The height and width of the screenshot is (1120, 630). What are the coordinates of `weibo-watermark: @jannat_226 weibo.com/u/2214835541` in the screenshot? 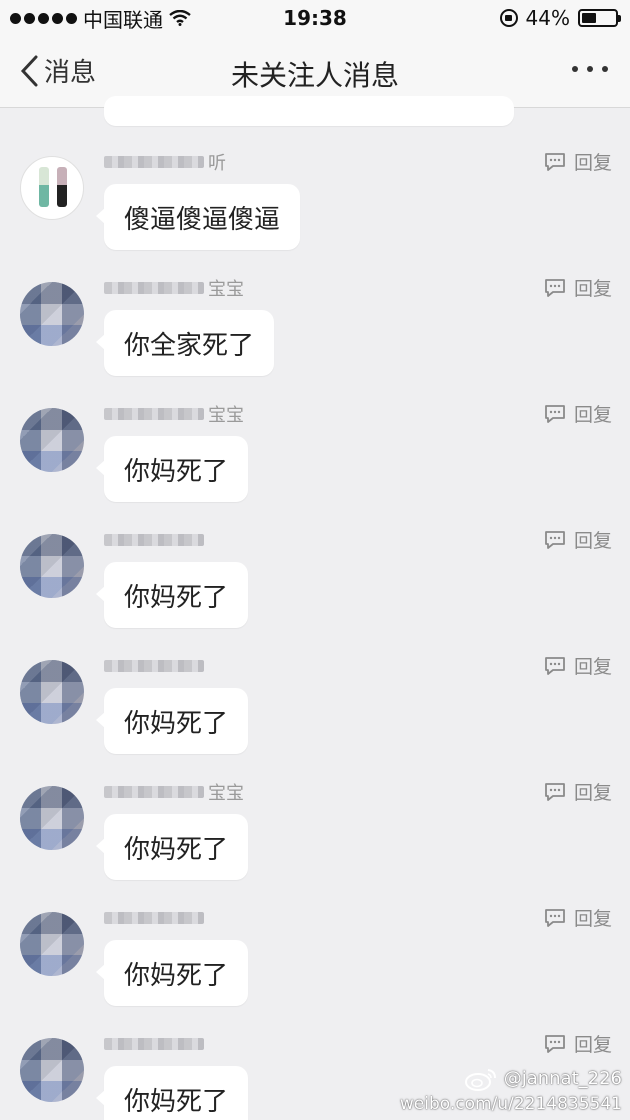 It's located at (511, 1091).